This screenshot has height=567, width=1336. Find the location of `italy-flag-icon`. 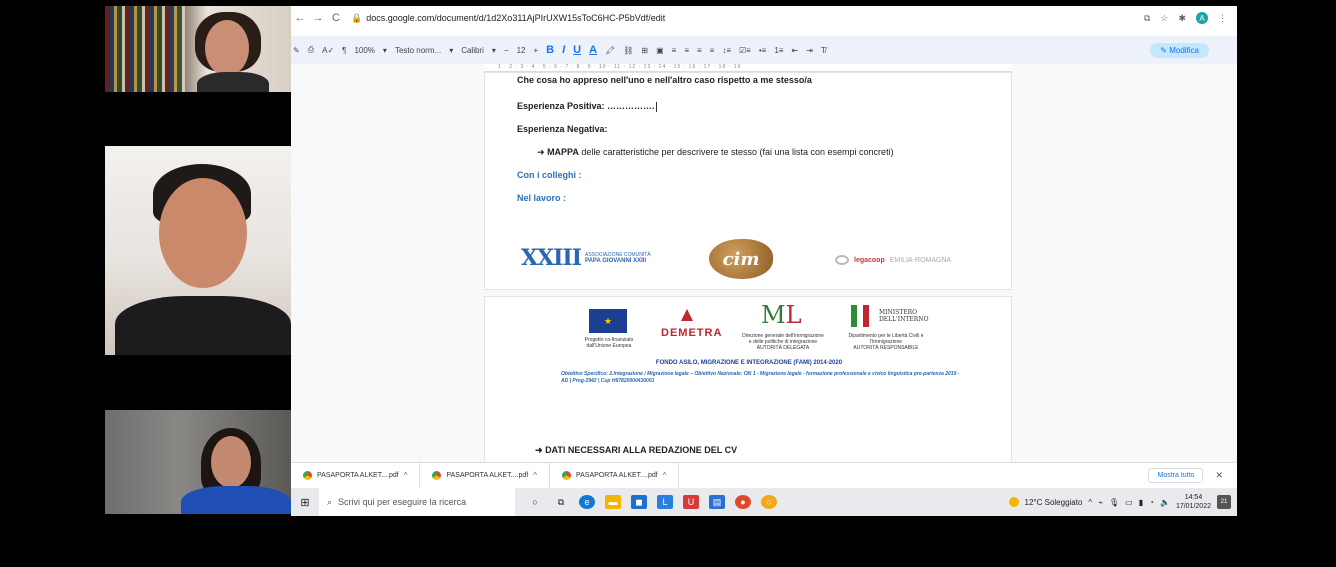

italy-flag-icon is located at coordinates (860, 316).